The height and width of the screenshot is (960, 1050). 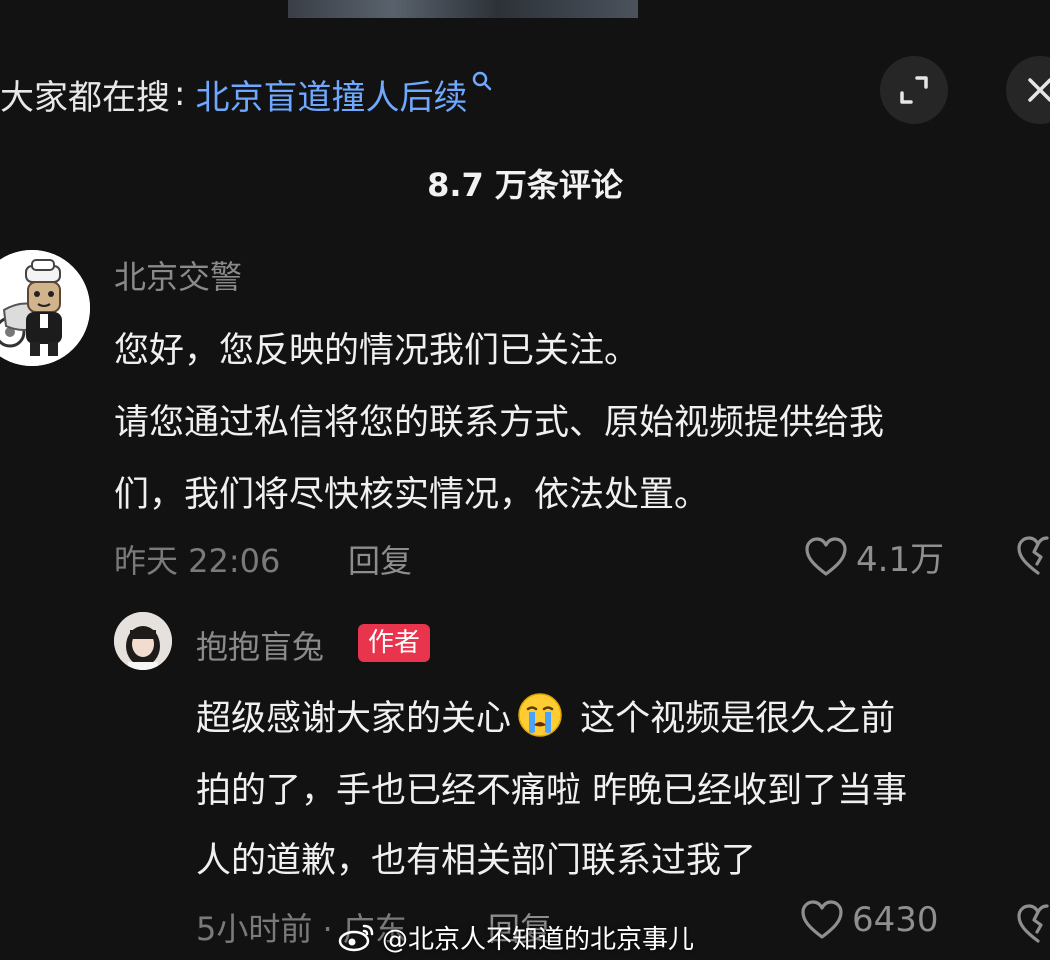 What do you see at coordinates (732, 719) in the screenshot?
I see `comment-text-segment: 这个视频是很久之前` at bounding box center [732, 719].